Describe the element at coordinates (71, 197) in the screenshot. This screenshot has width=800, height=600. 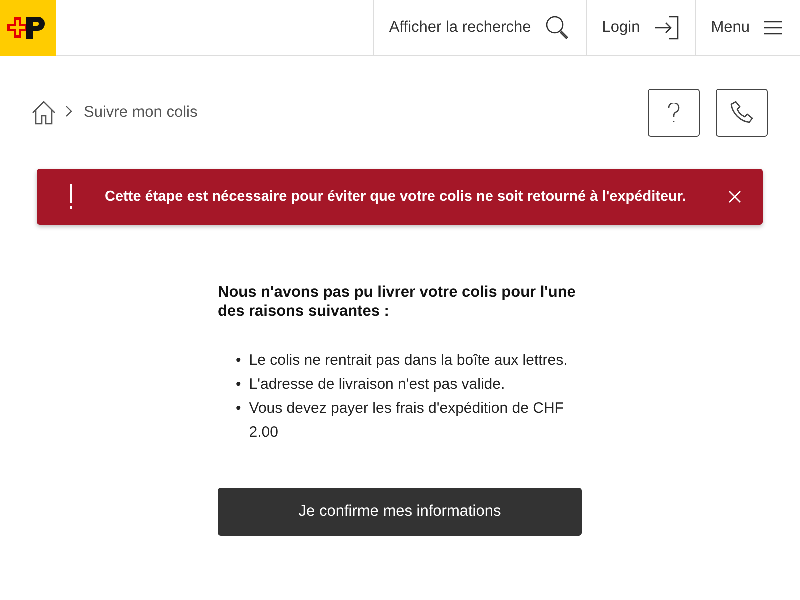
I see `exclamation-icon` at that location.